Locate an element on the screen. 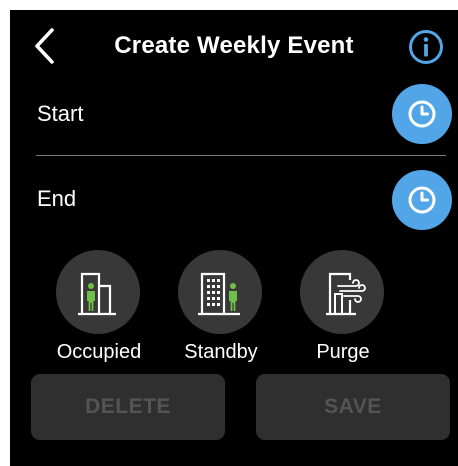 This screenshot has width=458, height=466. purge-icon is located at coordinates (346, 294).